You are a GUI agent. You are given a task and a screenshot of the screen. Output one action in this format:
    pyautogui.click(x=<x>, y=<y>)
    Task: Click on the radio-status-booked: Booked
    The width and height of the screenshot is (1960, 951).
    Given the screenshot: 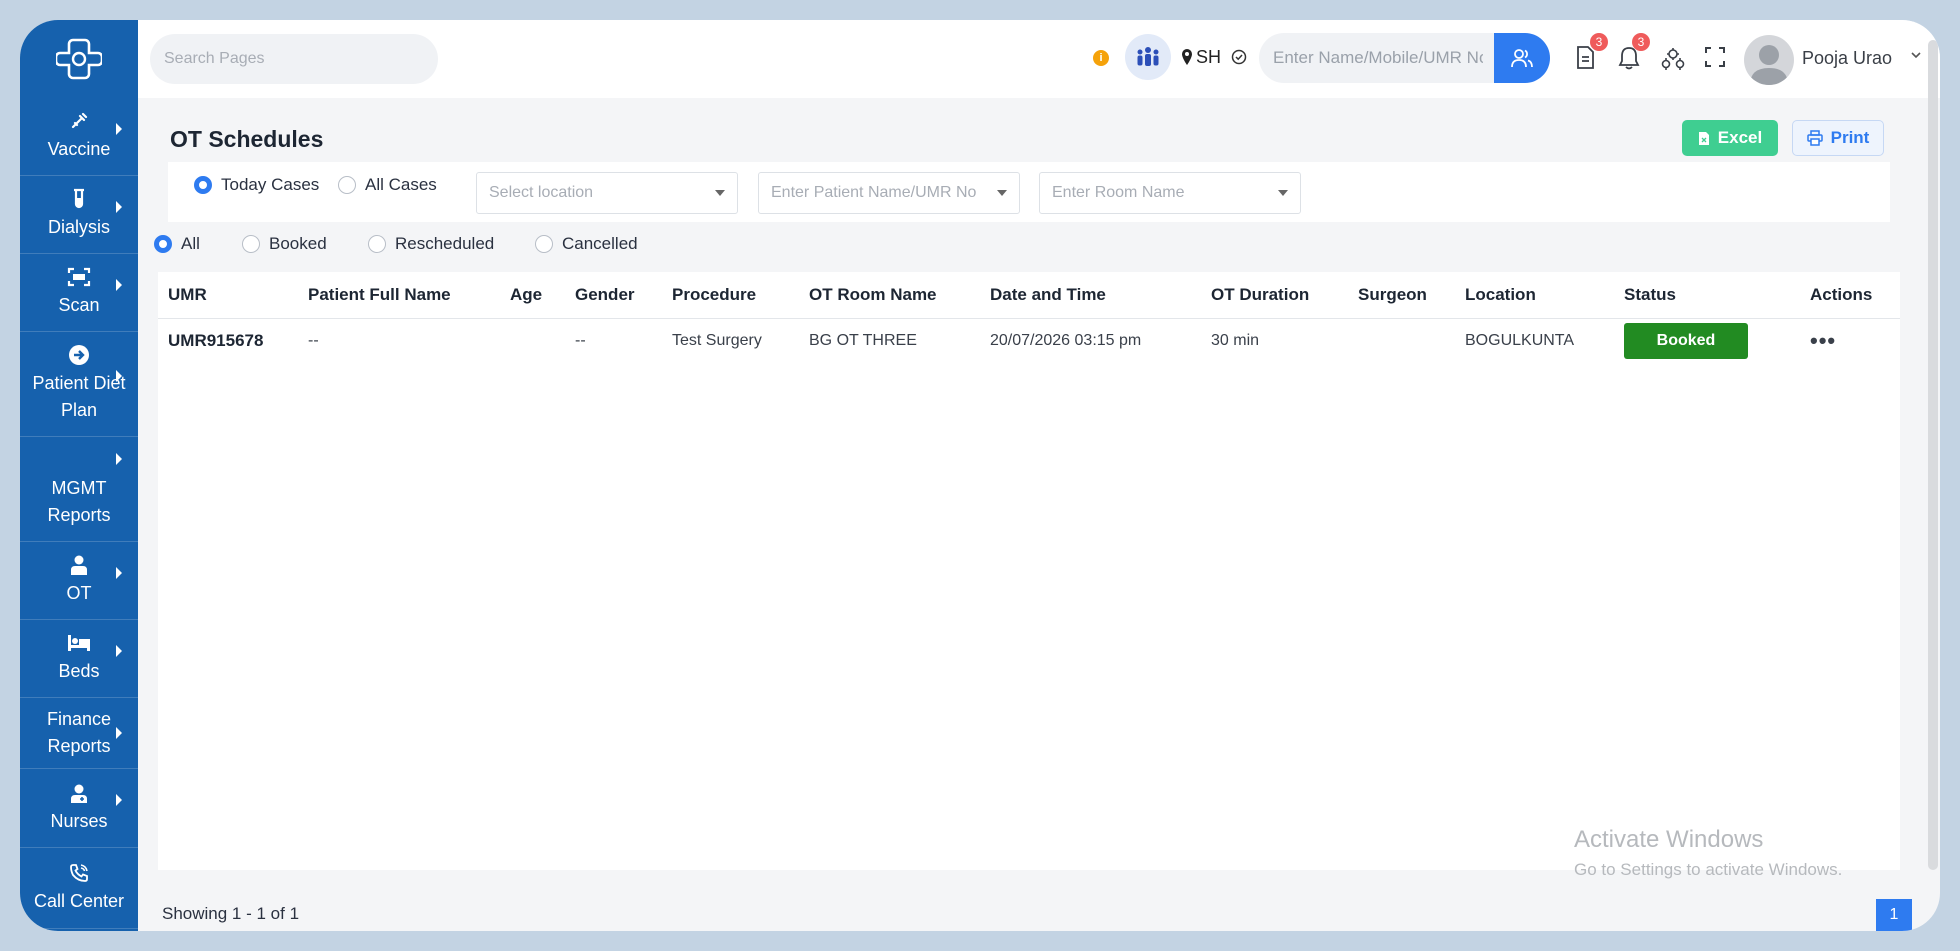 What is the action you would take?
    pyautogui.click(x=284, y=244)
    